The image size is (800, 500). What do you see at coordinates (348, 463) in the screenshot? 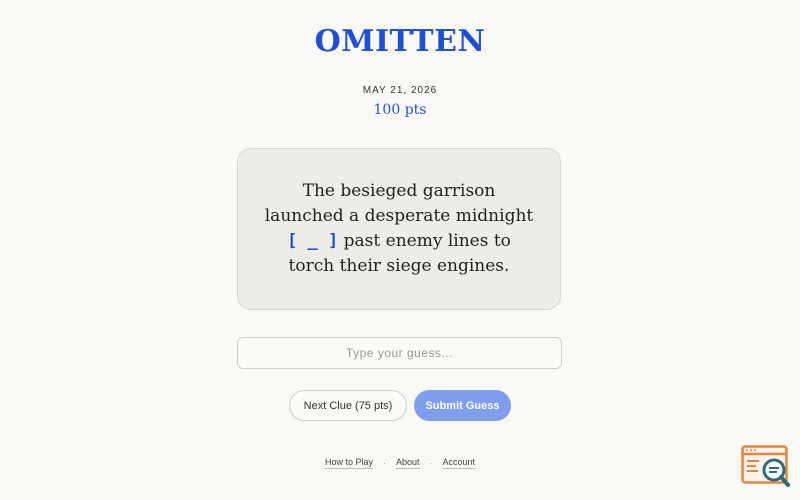
I see `footer-link-how-to-play: How to Play` at bounding box center [348, 463].